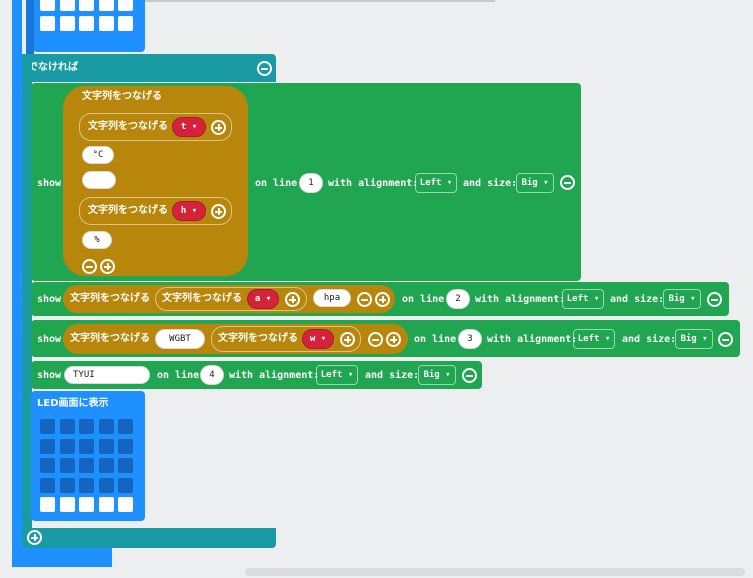 The height and width of the screenshot is (578, 753). I want to click on line-input-4: 4, so click(212, 375).